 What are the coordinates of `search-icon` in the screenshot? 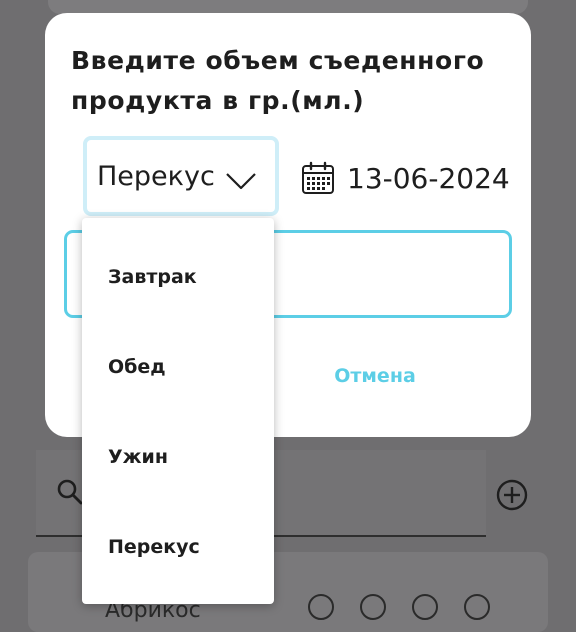 It's located at (70, 492).